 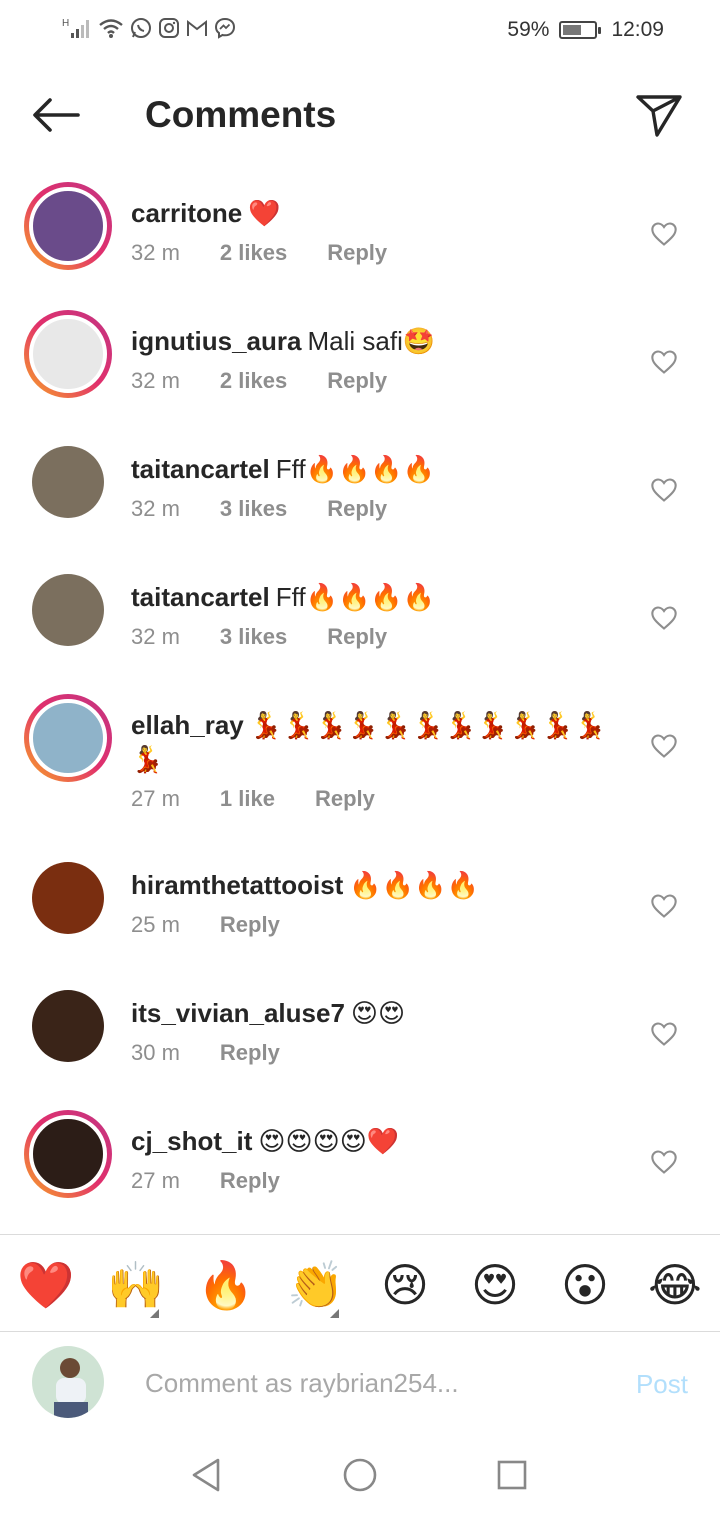 I want to click on comment-username: carritone, so click(x=186, y=213).